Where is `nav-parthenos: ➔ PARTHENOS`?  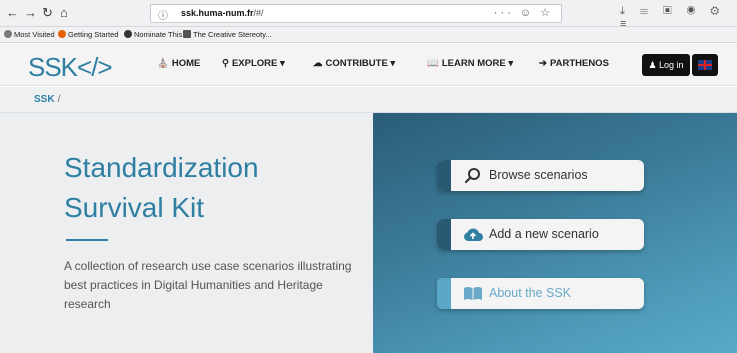
nav-parthenos: ➔ PARTHENOS is located at coordinates (574, 63).